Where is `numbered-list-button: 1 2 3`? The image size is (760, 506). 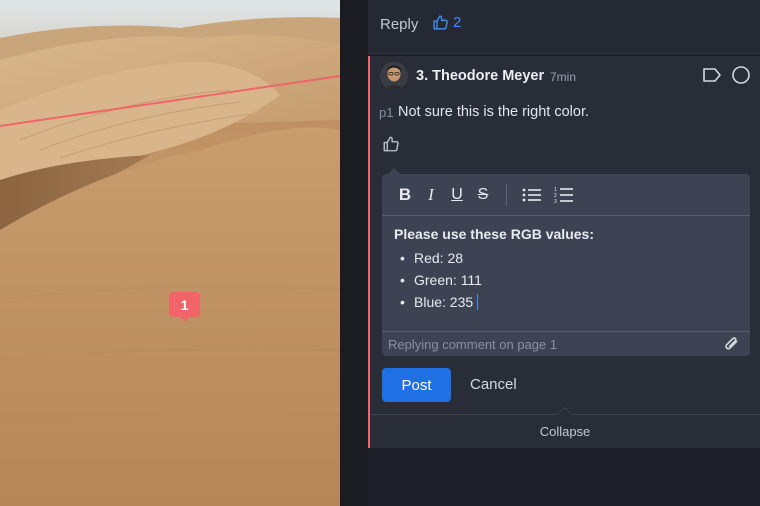 numbered-list-button: 1 2 3 is located at coordinates (564, 195).